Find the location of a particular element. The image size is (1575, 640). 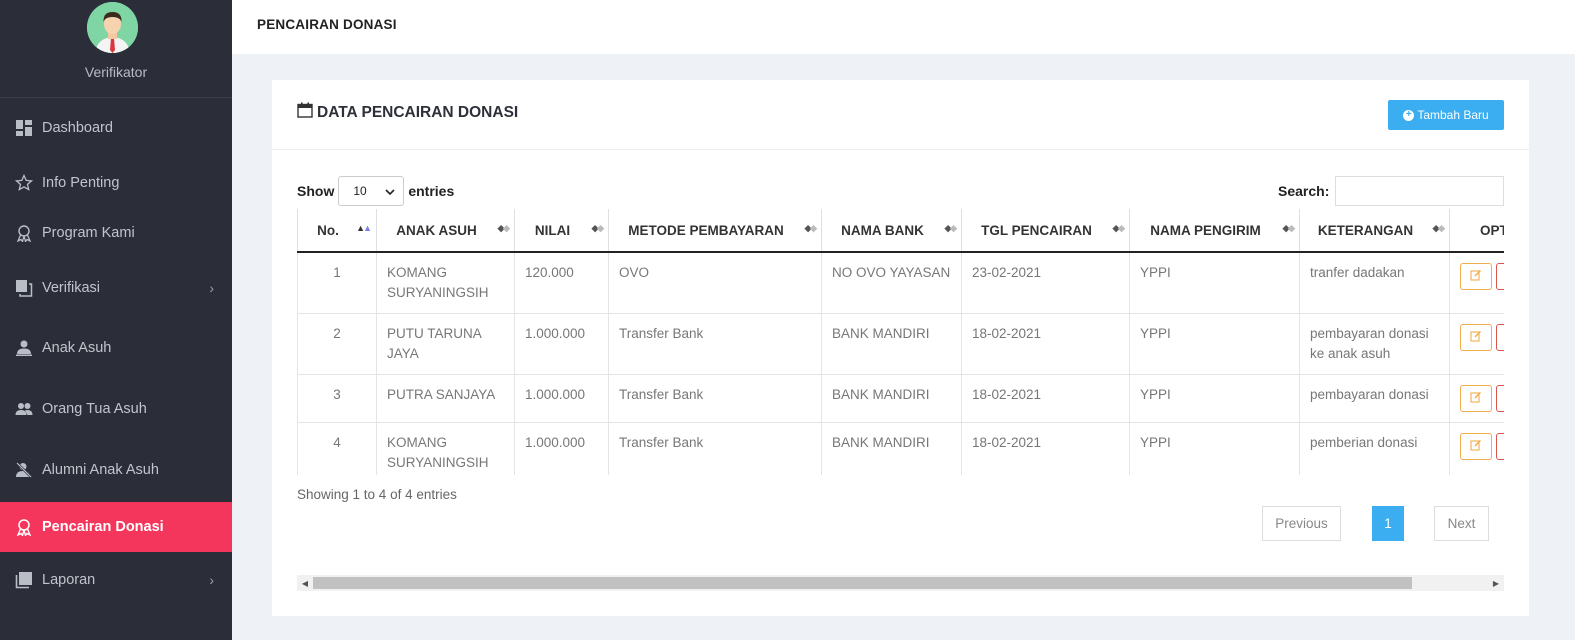

plus-circle-icon: + is located at coordinates (1409, 115).